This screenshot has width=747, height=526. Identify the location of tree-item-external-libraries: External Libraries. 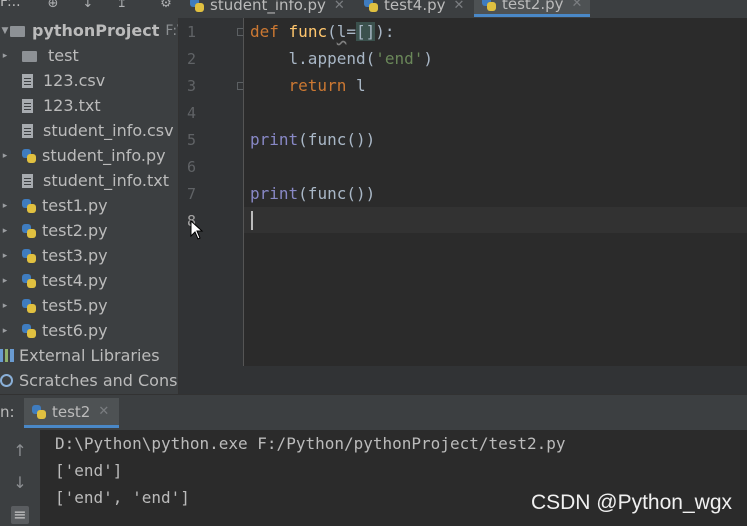
(80, 355).